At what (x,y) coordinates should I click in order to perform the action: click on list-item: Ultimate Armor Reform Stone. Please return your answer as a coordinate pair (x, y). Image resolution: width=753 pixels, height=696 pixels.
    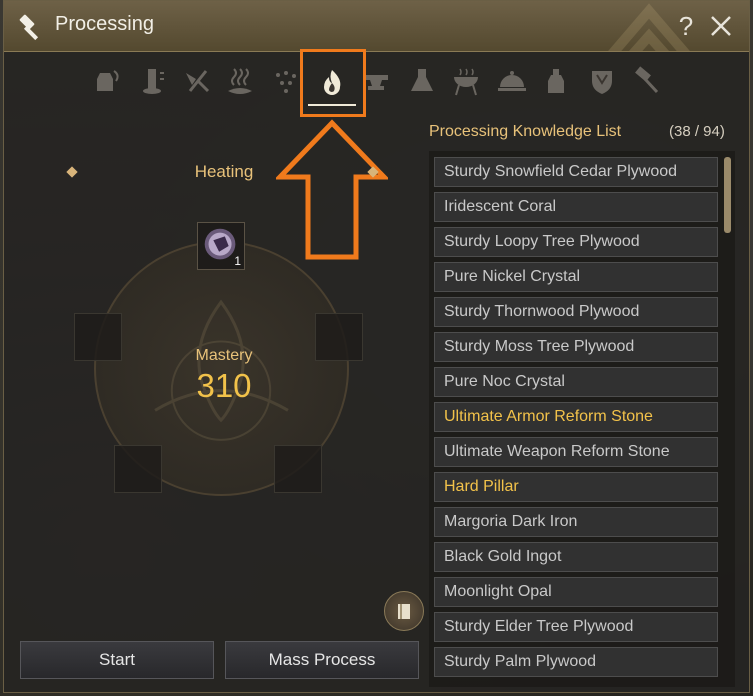
    Looking at the image, I should click on (576, 417).